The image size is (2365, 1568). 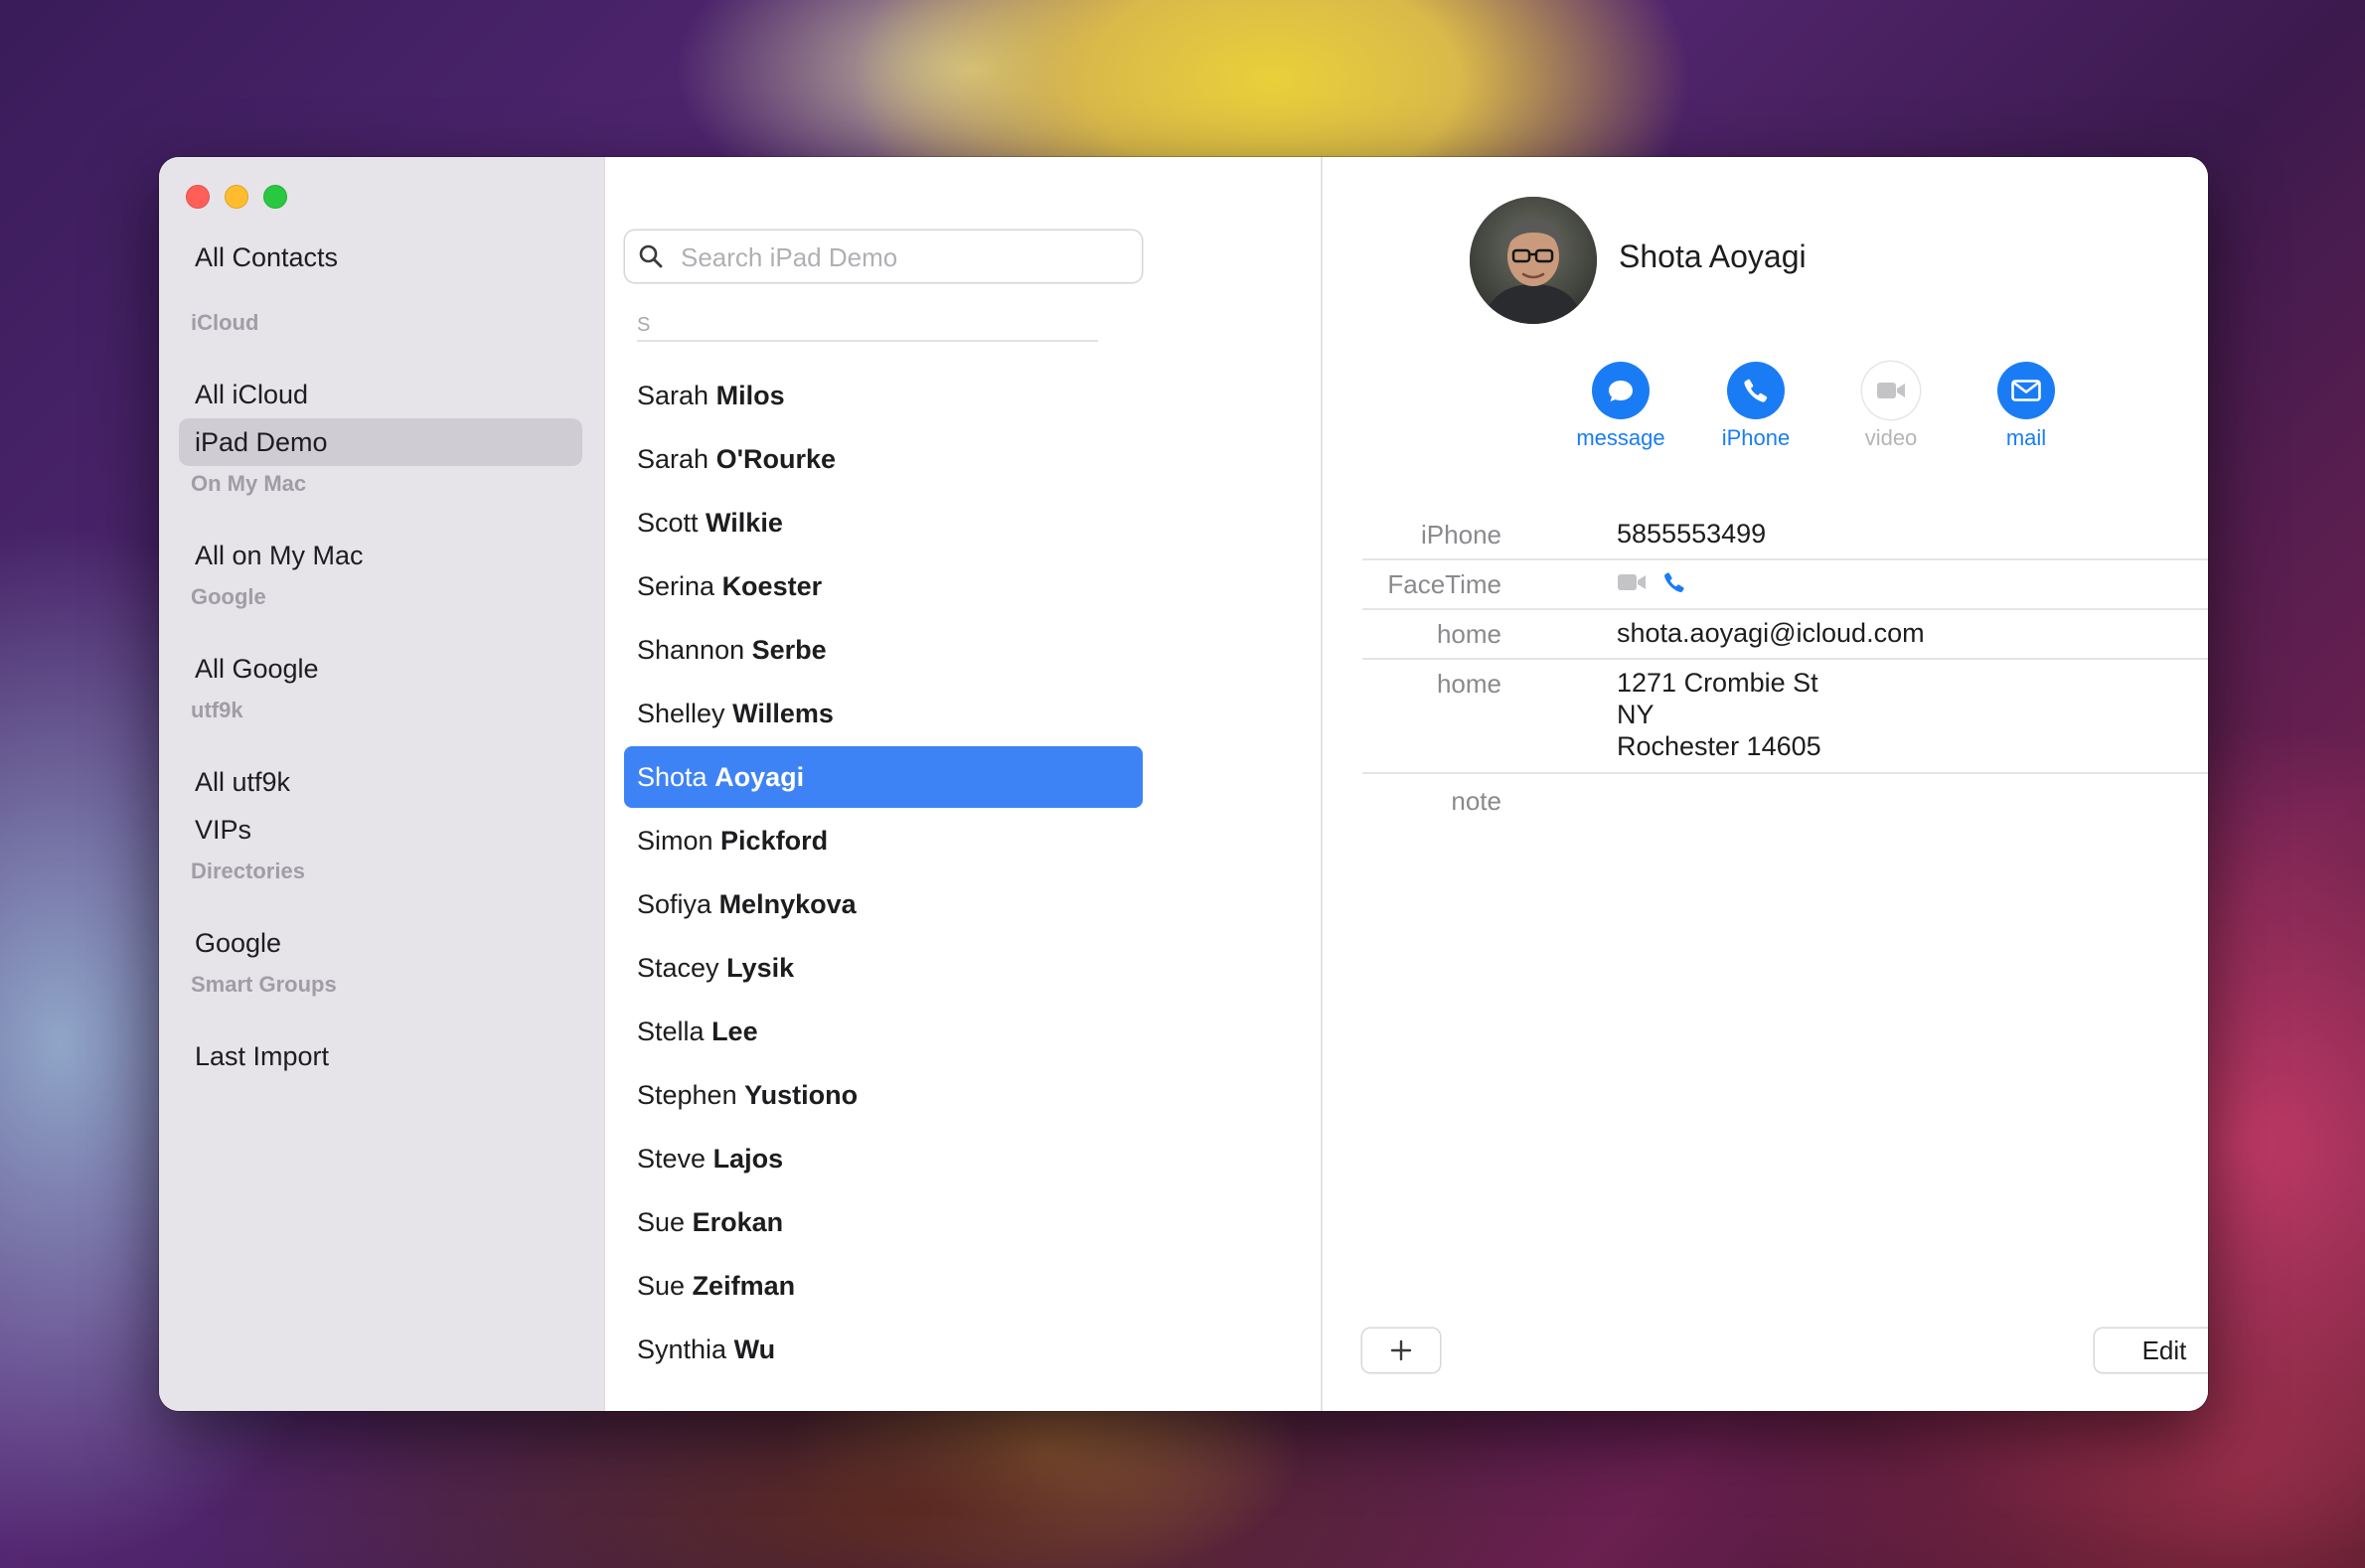 What do you see at coordinates (381, 669) in the screenshot?
I see `sidebar-item-all-google: All Google` at bounding box center [381, 669].